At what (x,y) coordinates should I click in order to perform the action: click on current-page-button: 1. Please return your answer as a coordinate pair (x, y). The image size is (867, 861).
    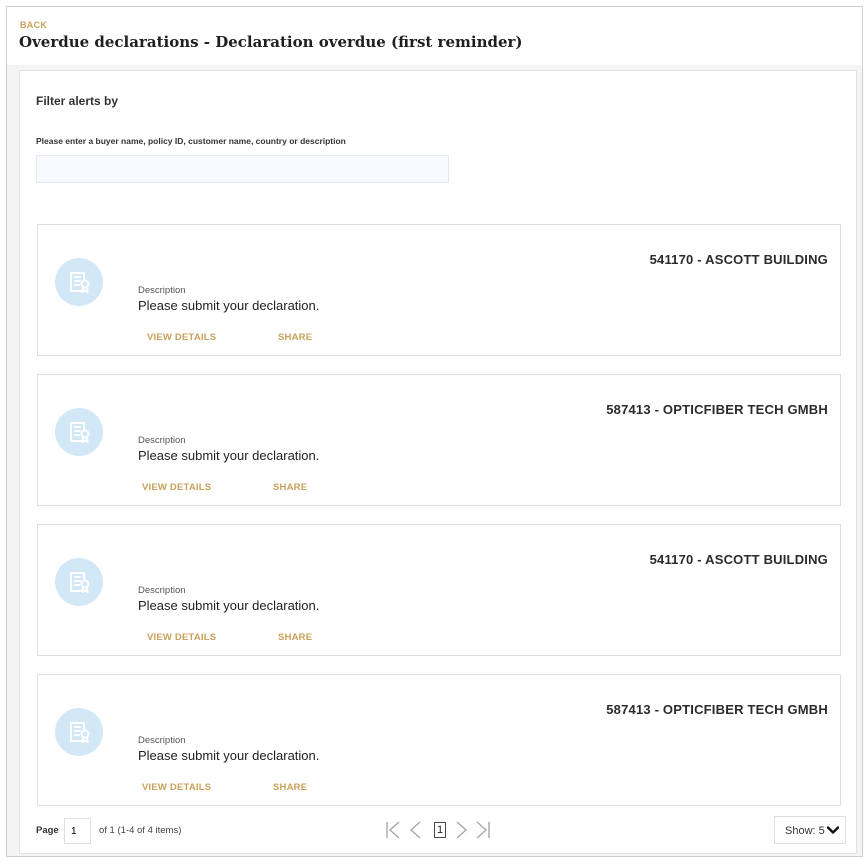
    Looking at the image, I should click on (440, 830).